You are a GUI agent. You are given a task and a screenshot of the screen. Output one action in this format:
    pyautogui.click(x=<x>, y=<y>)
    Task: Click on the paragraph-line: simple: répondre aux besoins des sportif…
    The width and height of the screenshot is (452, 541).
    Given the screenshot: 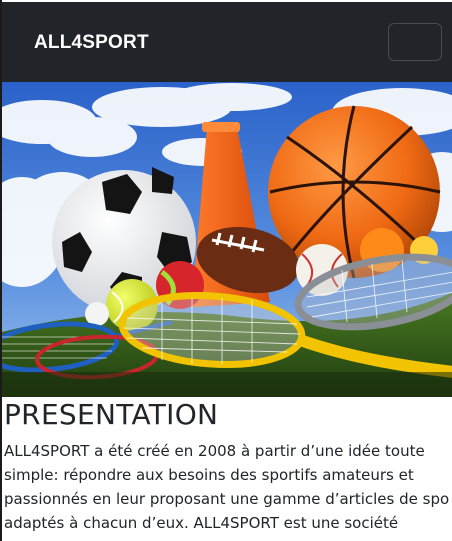 What is the action you would take?
    pyautogui.click(x=209, y=475)
    